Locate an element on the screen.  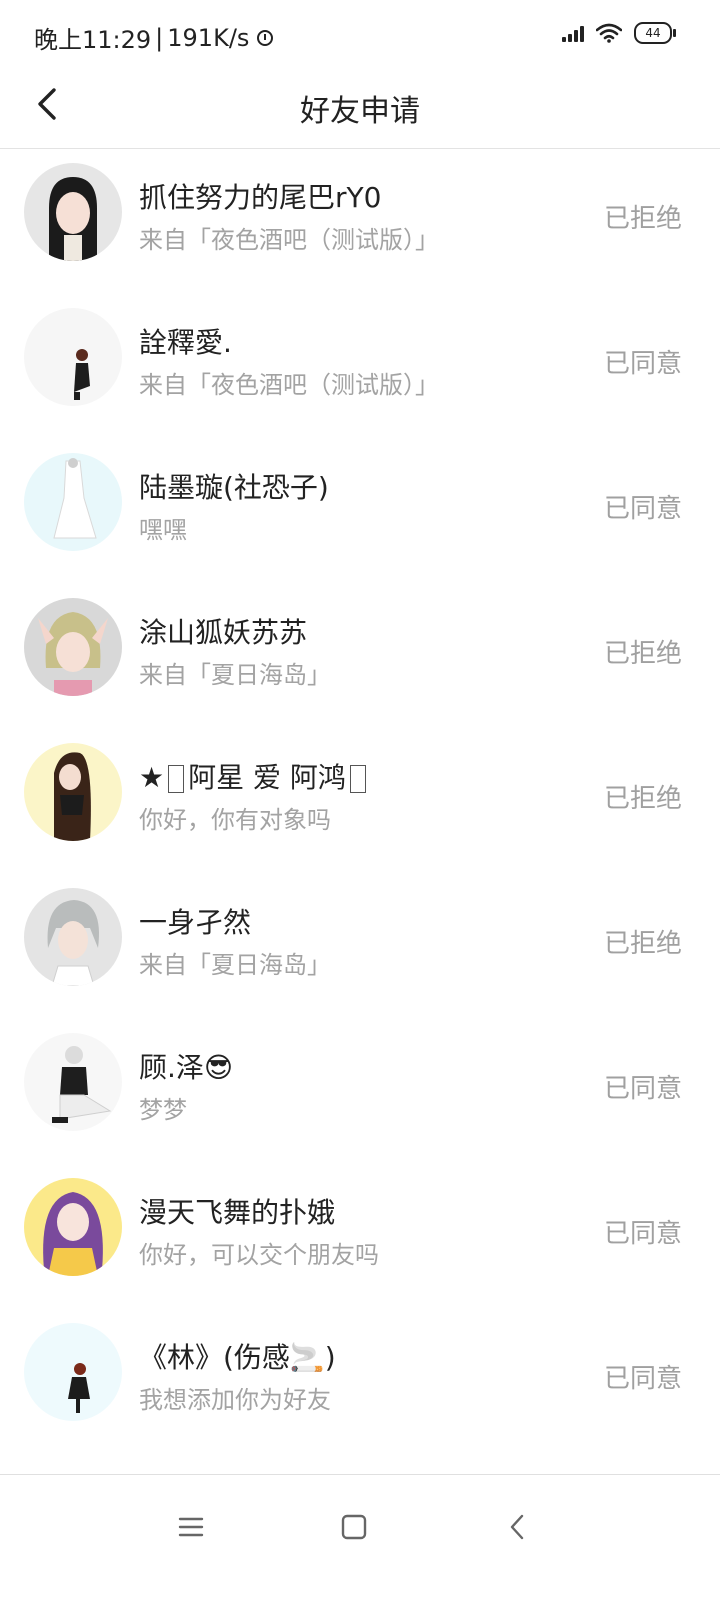
request-message: 你好，可以交个朋友吗 is located at coordinates (259, 1255).